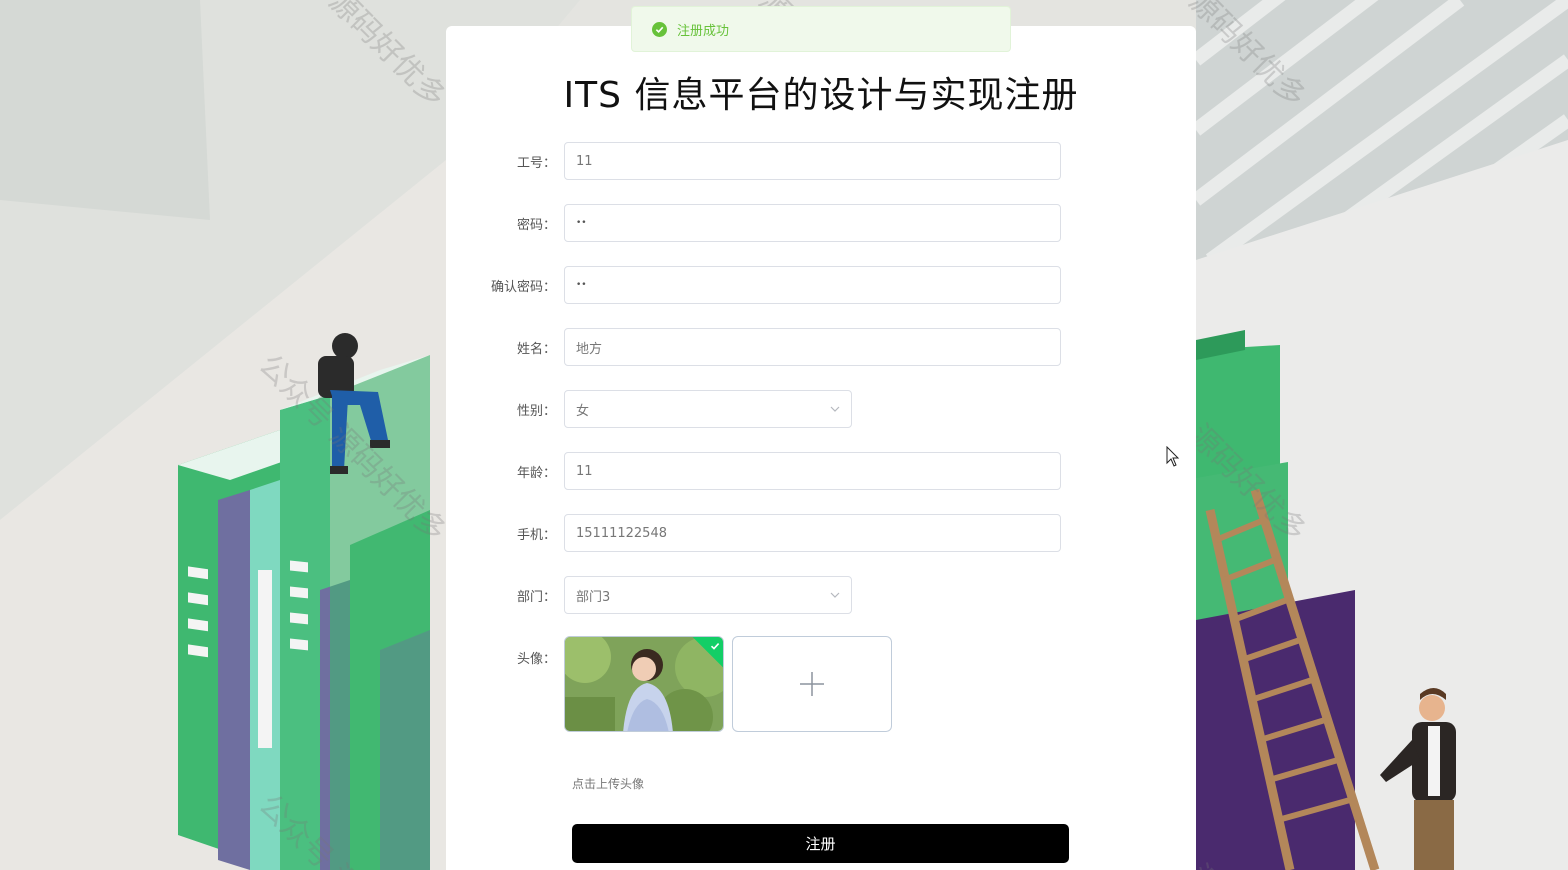  Describe the element at coordinates (821, 29) in the screenshot. I see `success-toast: 注册成功` at that location.